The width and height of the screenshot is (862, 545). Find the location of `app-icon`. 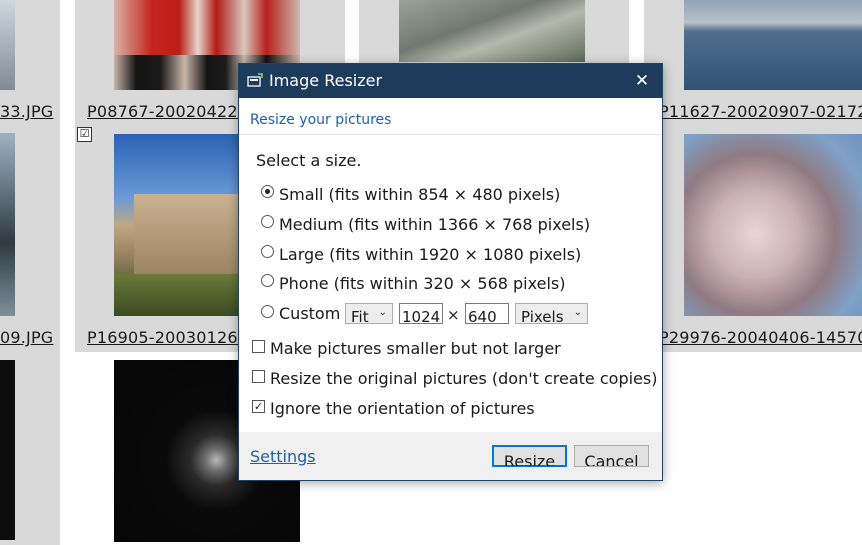

app-icon is located at coordinates (255, 81).